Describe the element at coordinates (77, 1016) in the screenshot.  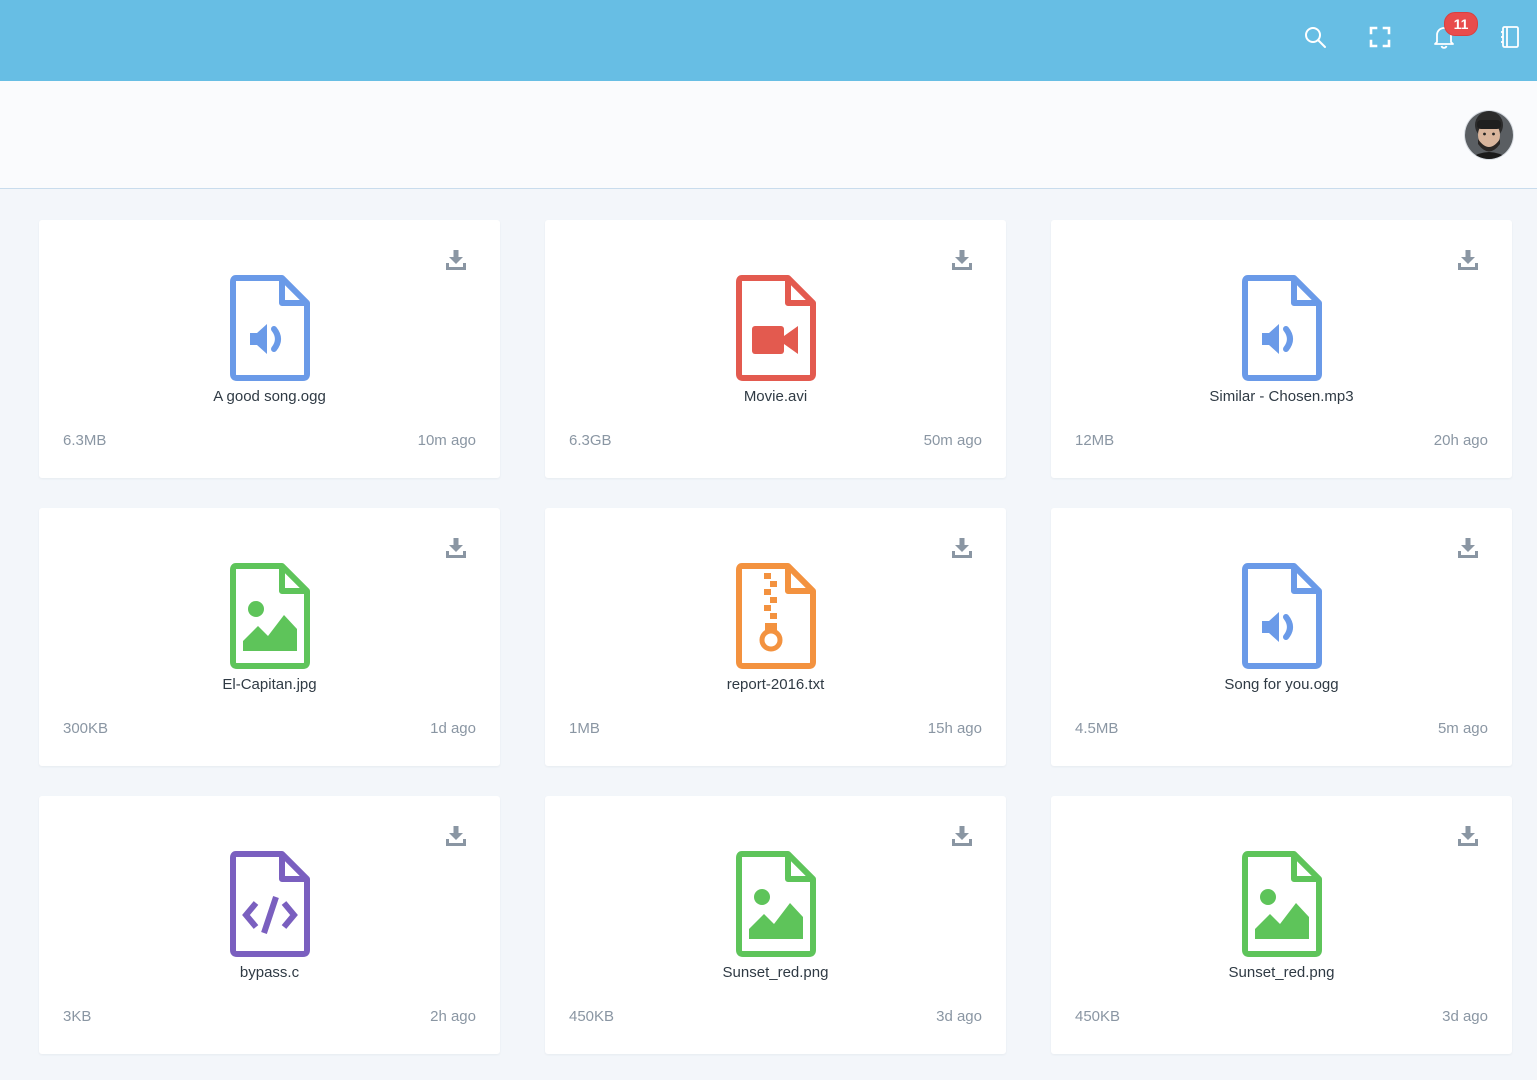
I see `file-size: 3KB` at that location.